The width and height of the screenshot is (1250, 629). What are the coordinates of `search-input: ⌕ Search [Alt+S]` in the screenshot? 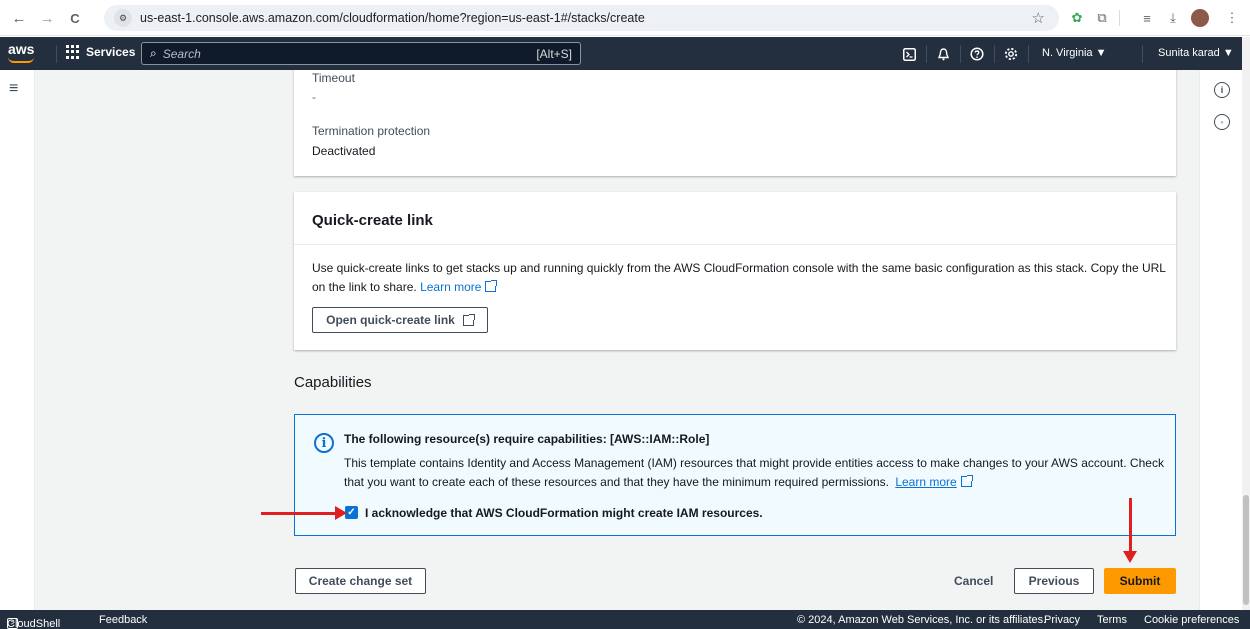 It's located at (361, 53).